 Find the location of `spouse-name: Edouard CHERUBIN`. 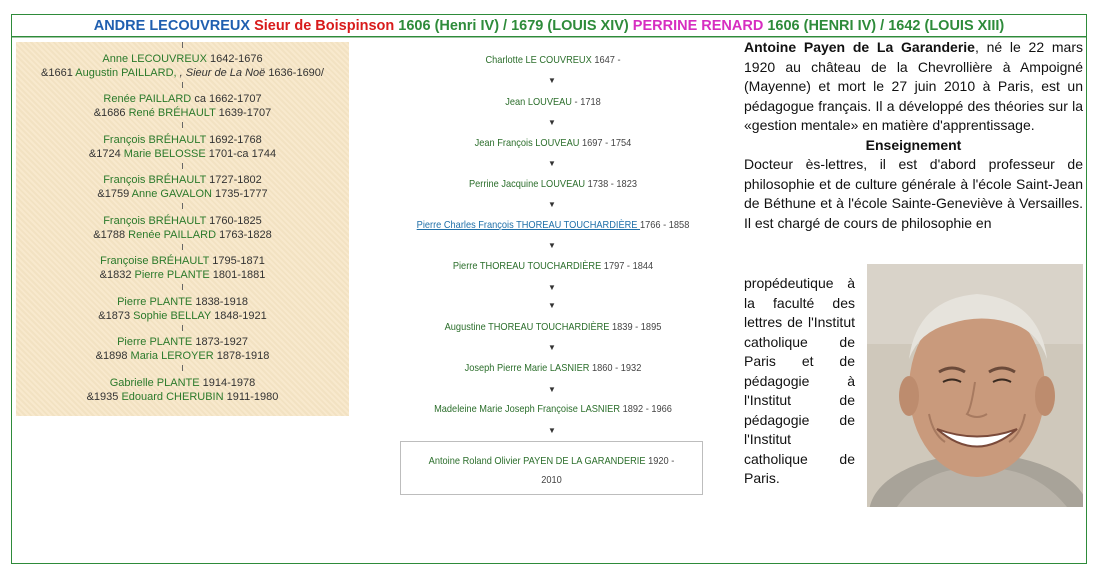

spouse-name: Edouard CHERUBIN is located at coordinates (172, 397).